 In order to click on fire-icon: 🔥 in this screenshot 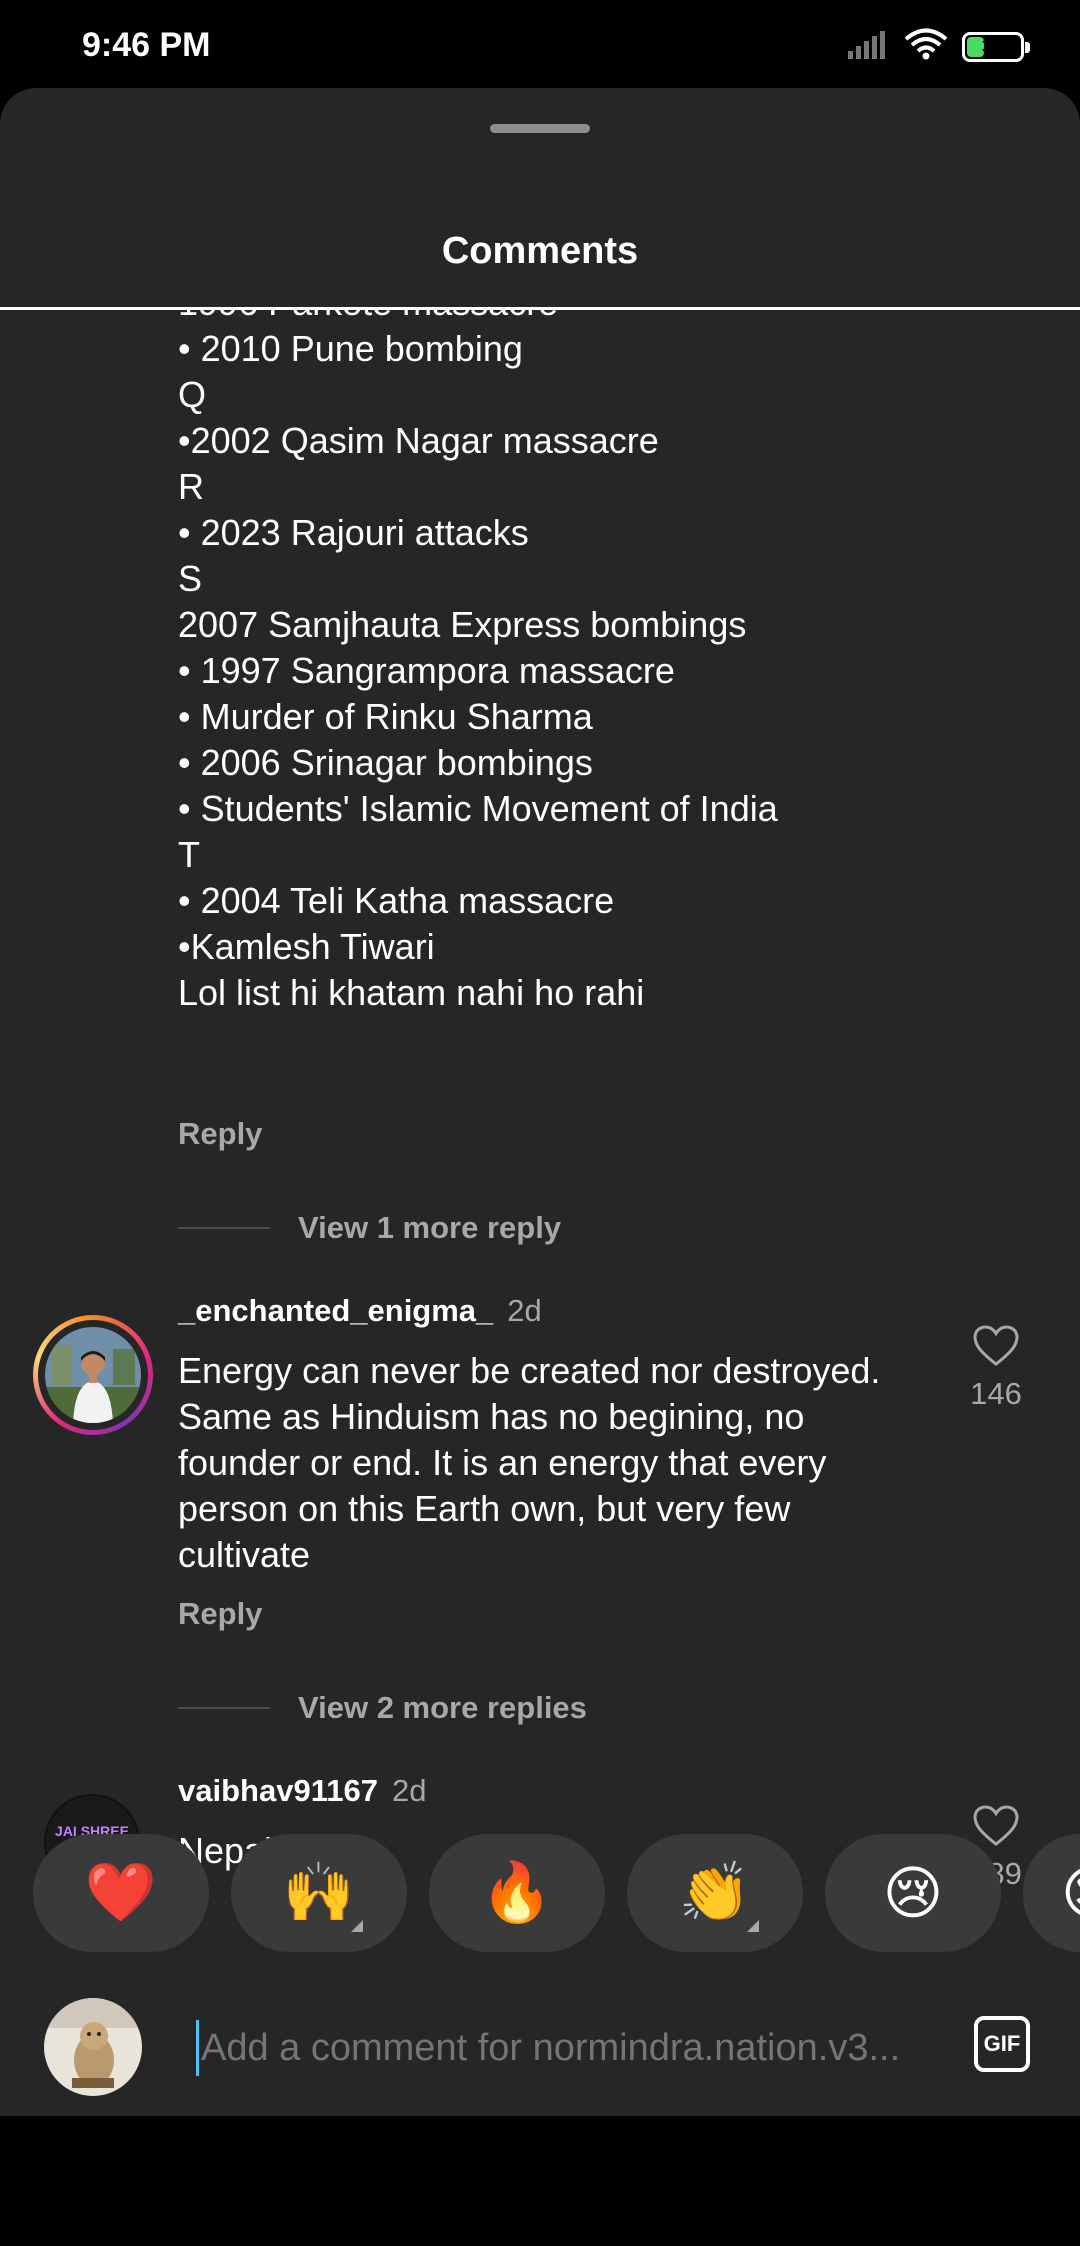, I will do `click(517, 1892)`.